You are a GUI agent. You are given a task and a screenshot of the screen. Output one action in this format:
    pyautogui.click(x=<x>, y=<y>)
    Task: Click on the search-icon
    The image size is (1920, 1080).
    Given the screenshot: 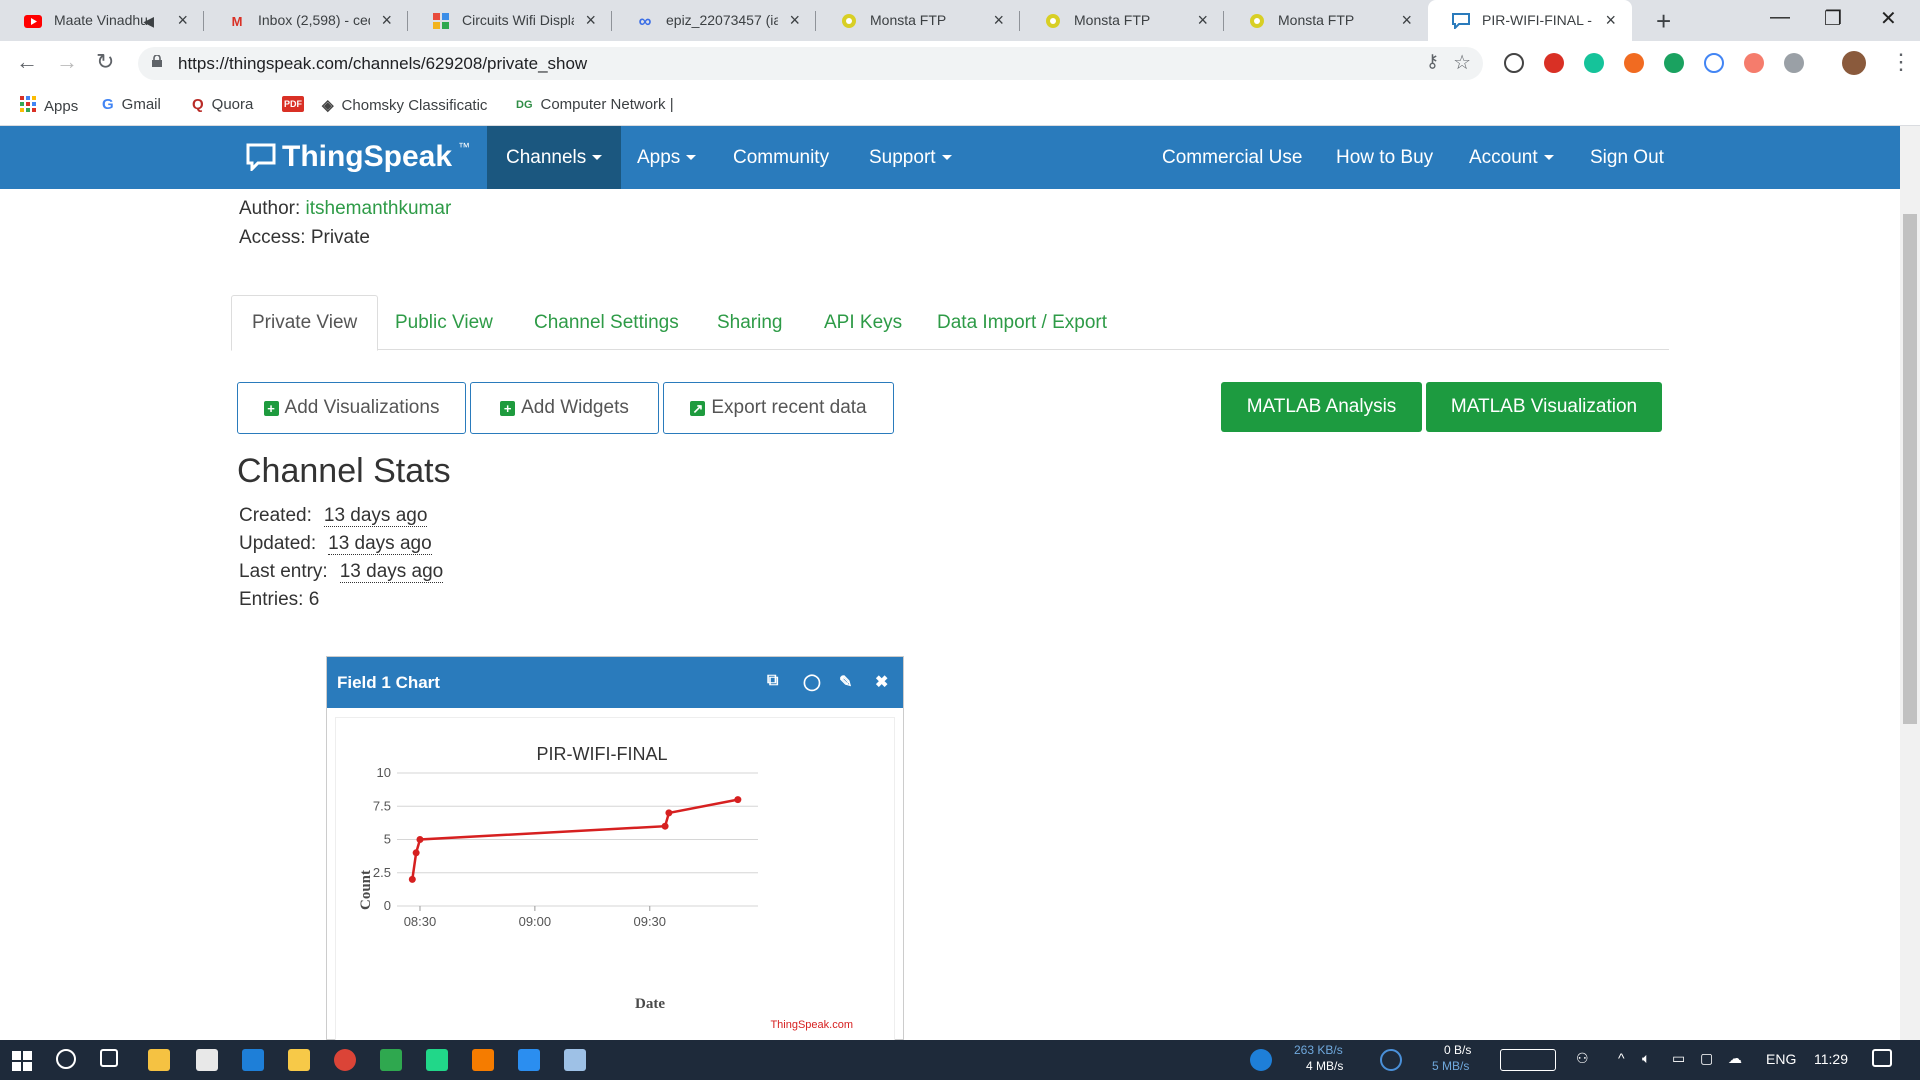 What is the action you would take?
    pyautogui.click(x=66, y=1059)
    